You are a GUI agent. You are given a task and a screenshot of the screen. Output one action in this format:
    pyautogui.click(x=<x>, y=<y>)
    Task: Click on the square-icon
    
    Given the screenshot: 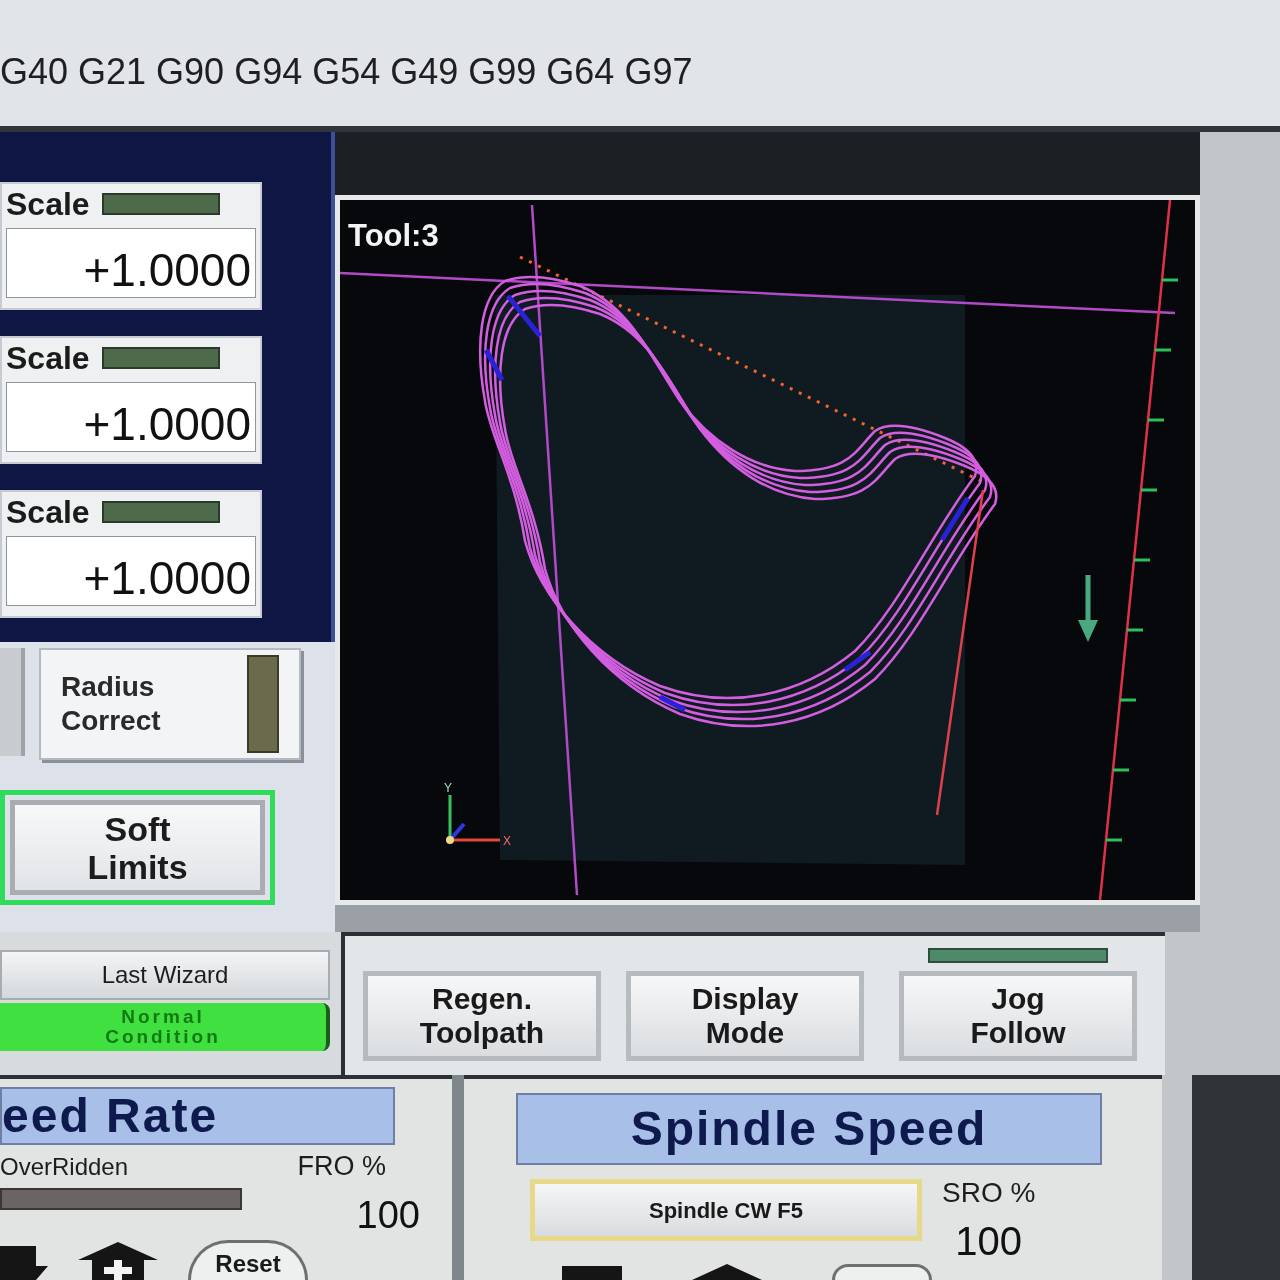 What is the action you would take?
    pyautogui.click(x=592, y=1273)
    